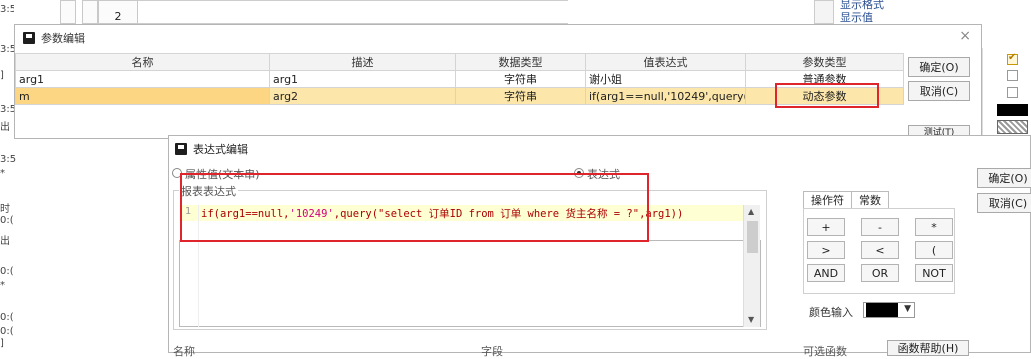 The height and width of the screenshot is (359, 1031). Describe the element at coordinates (362, 96) in the screenshot. I see `cell-desc: arg2` at that location.